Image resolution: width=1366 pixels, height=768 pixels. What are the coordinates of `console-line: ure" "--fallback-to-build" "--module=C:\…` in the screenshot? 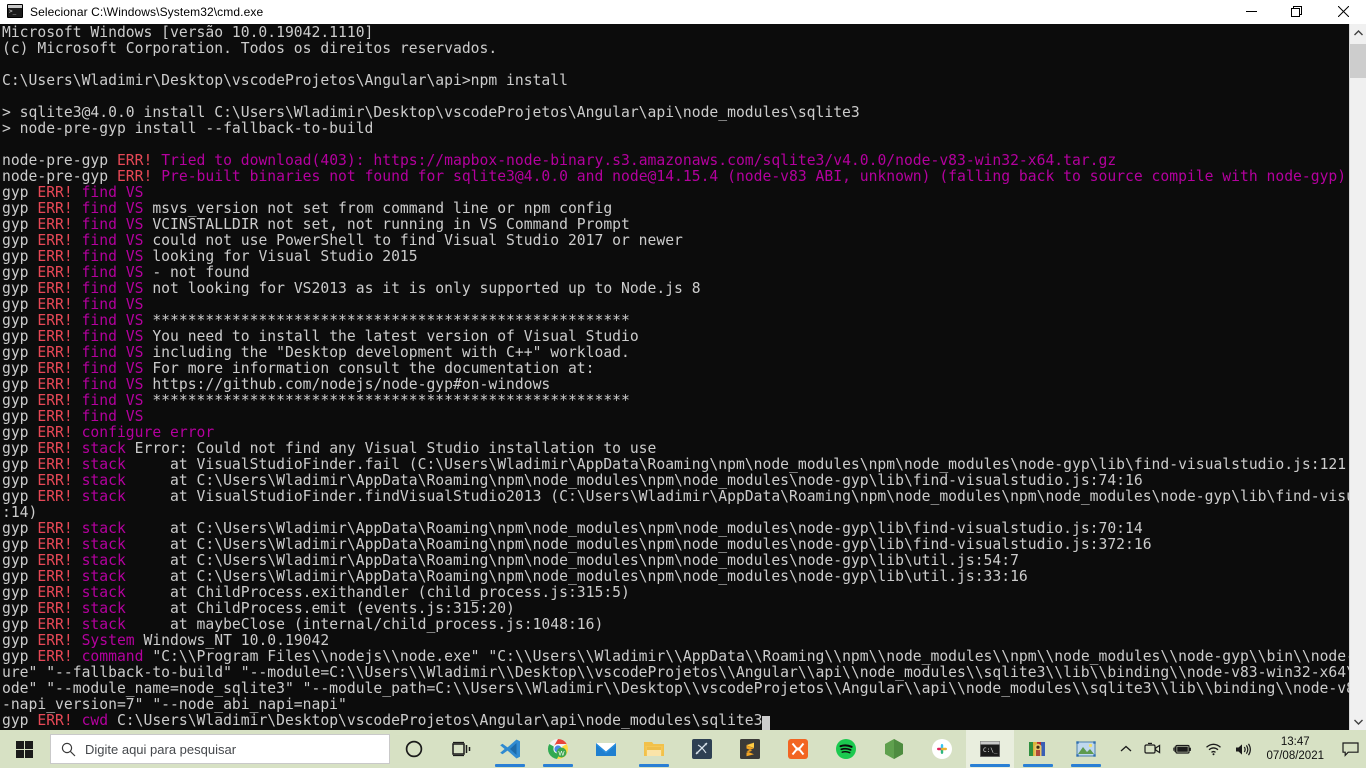 It's located at (675, 673).